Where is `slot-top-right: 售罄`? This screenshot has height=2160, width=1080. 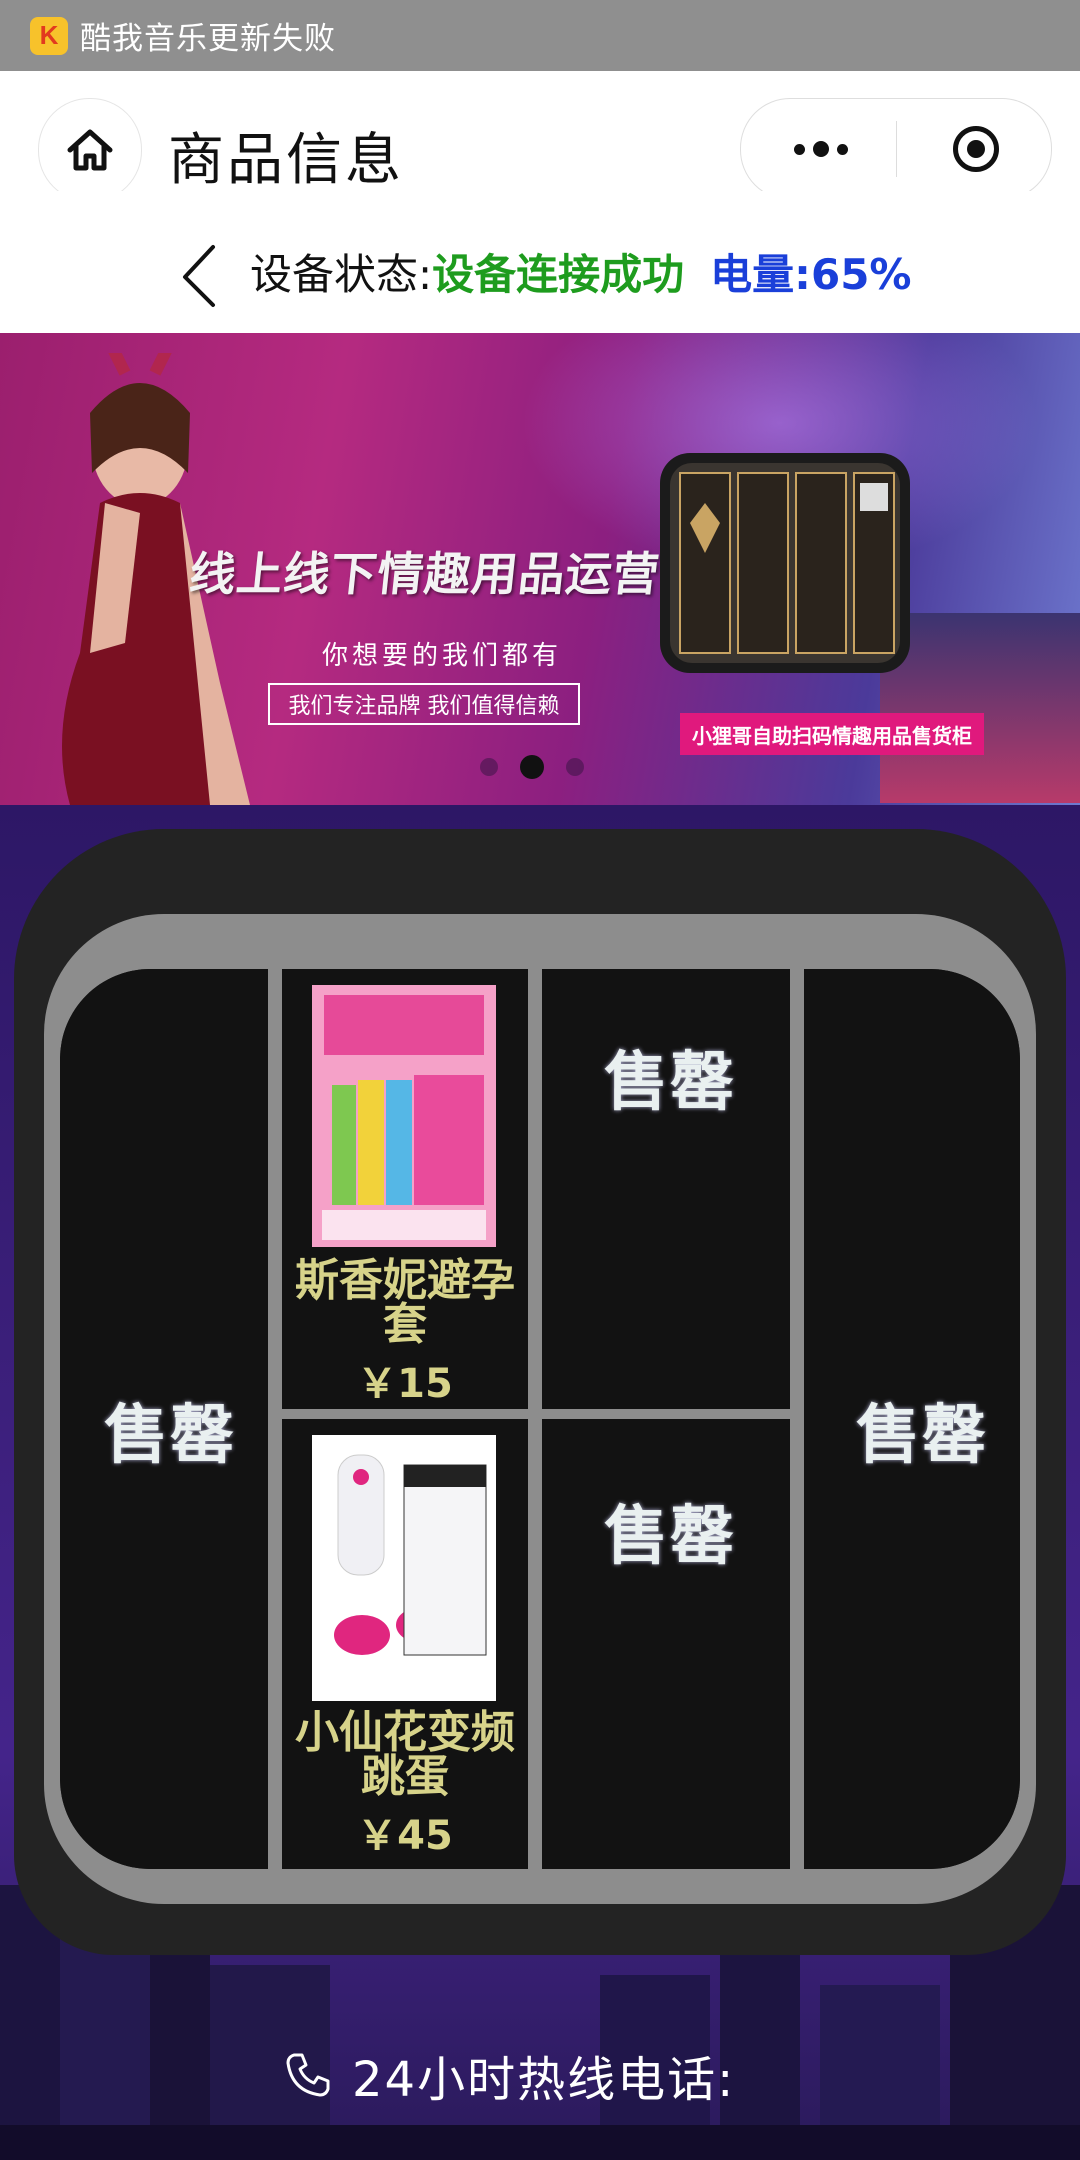
slot-top-right: 售罄 is located at coordinates (666, 1189).